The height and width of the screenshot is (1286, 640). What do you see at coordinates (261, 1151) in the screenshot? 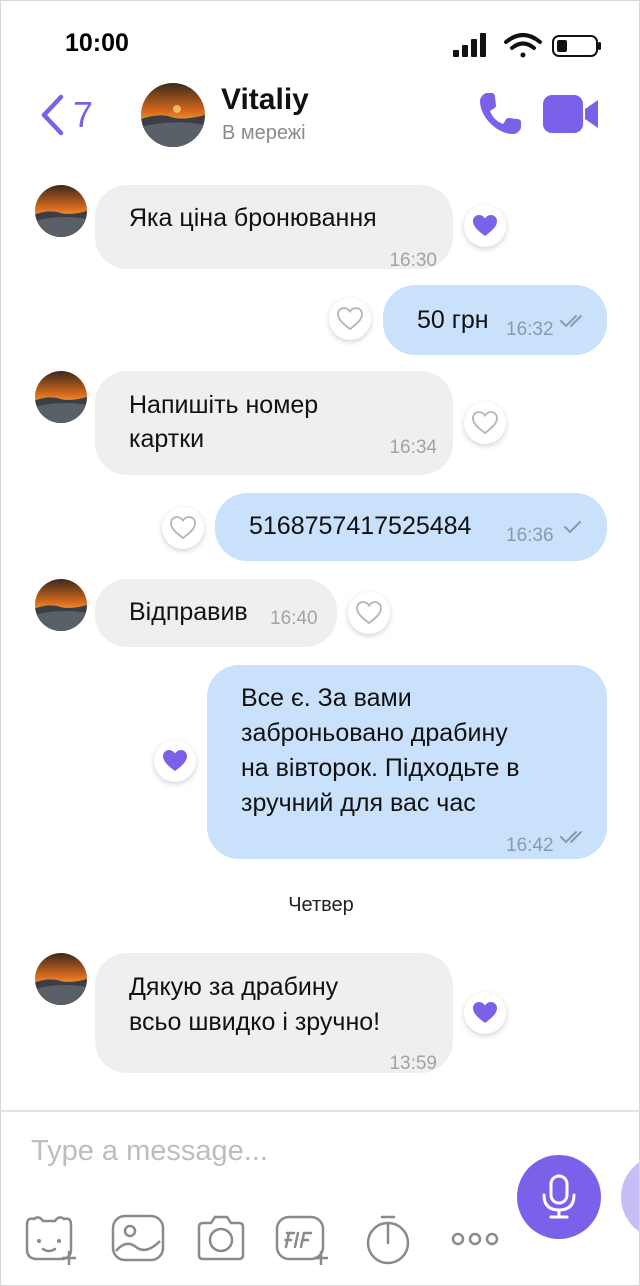
I see `message-input` at bounding box center [261, 1151].